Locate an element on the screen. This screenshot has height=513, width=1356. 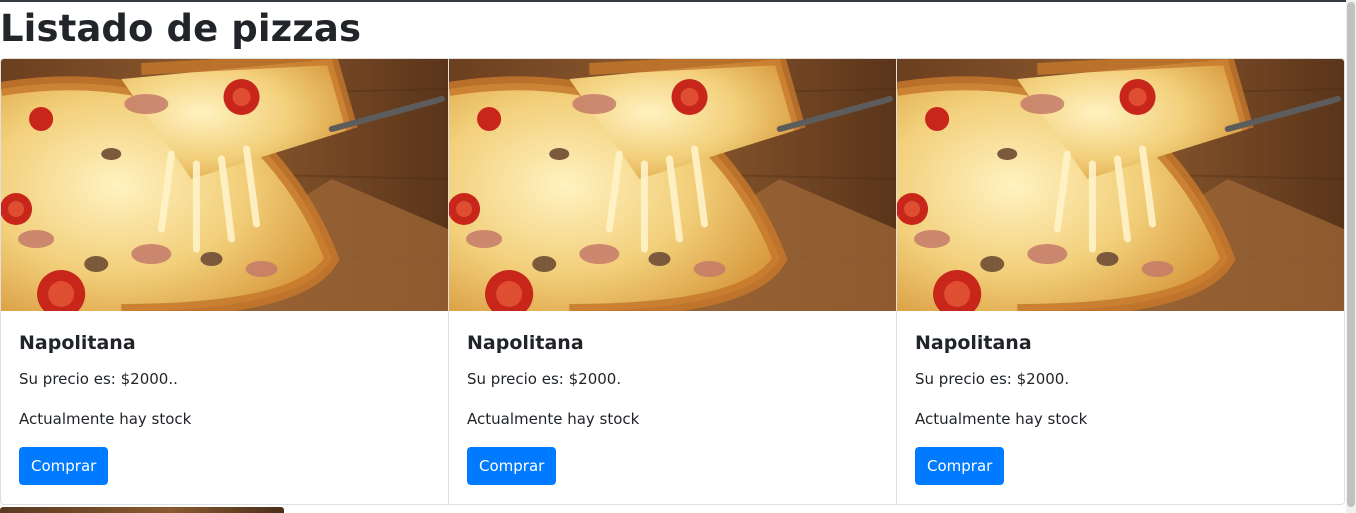
pizza-price: Su precio es: $2000.. is located at coordinates (98, 379).